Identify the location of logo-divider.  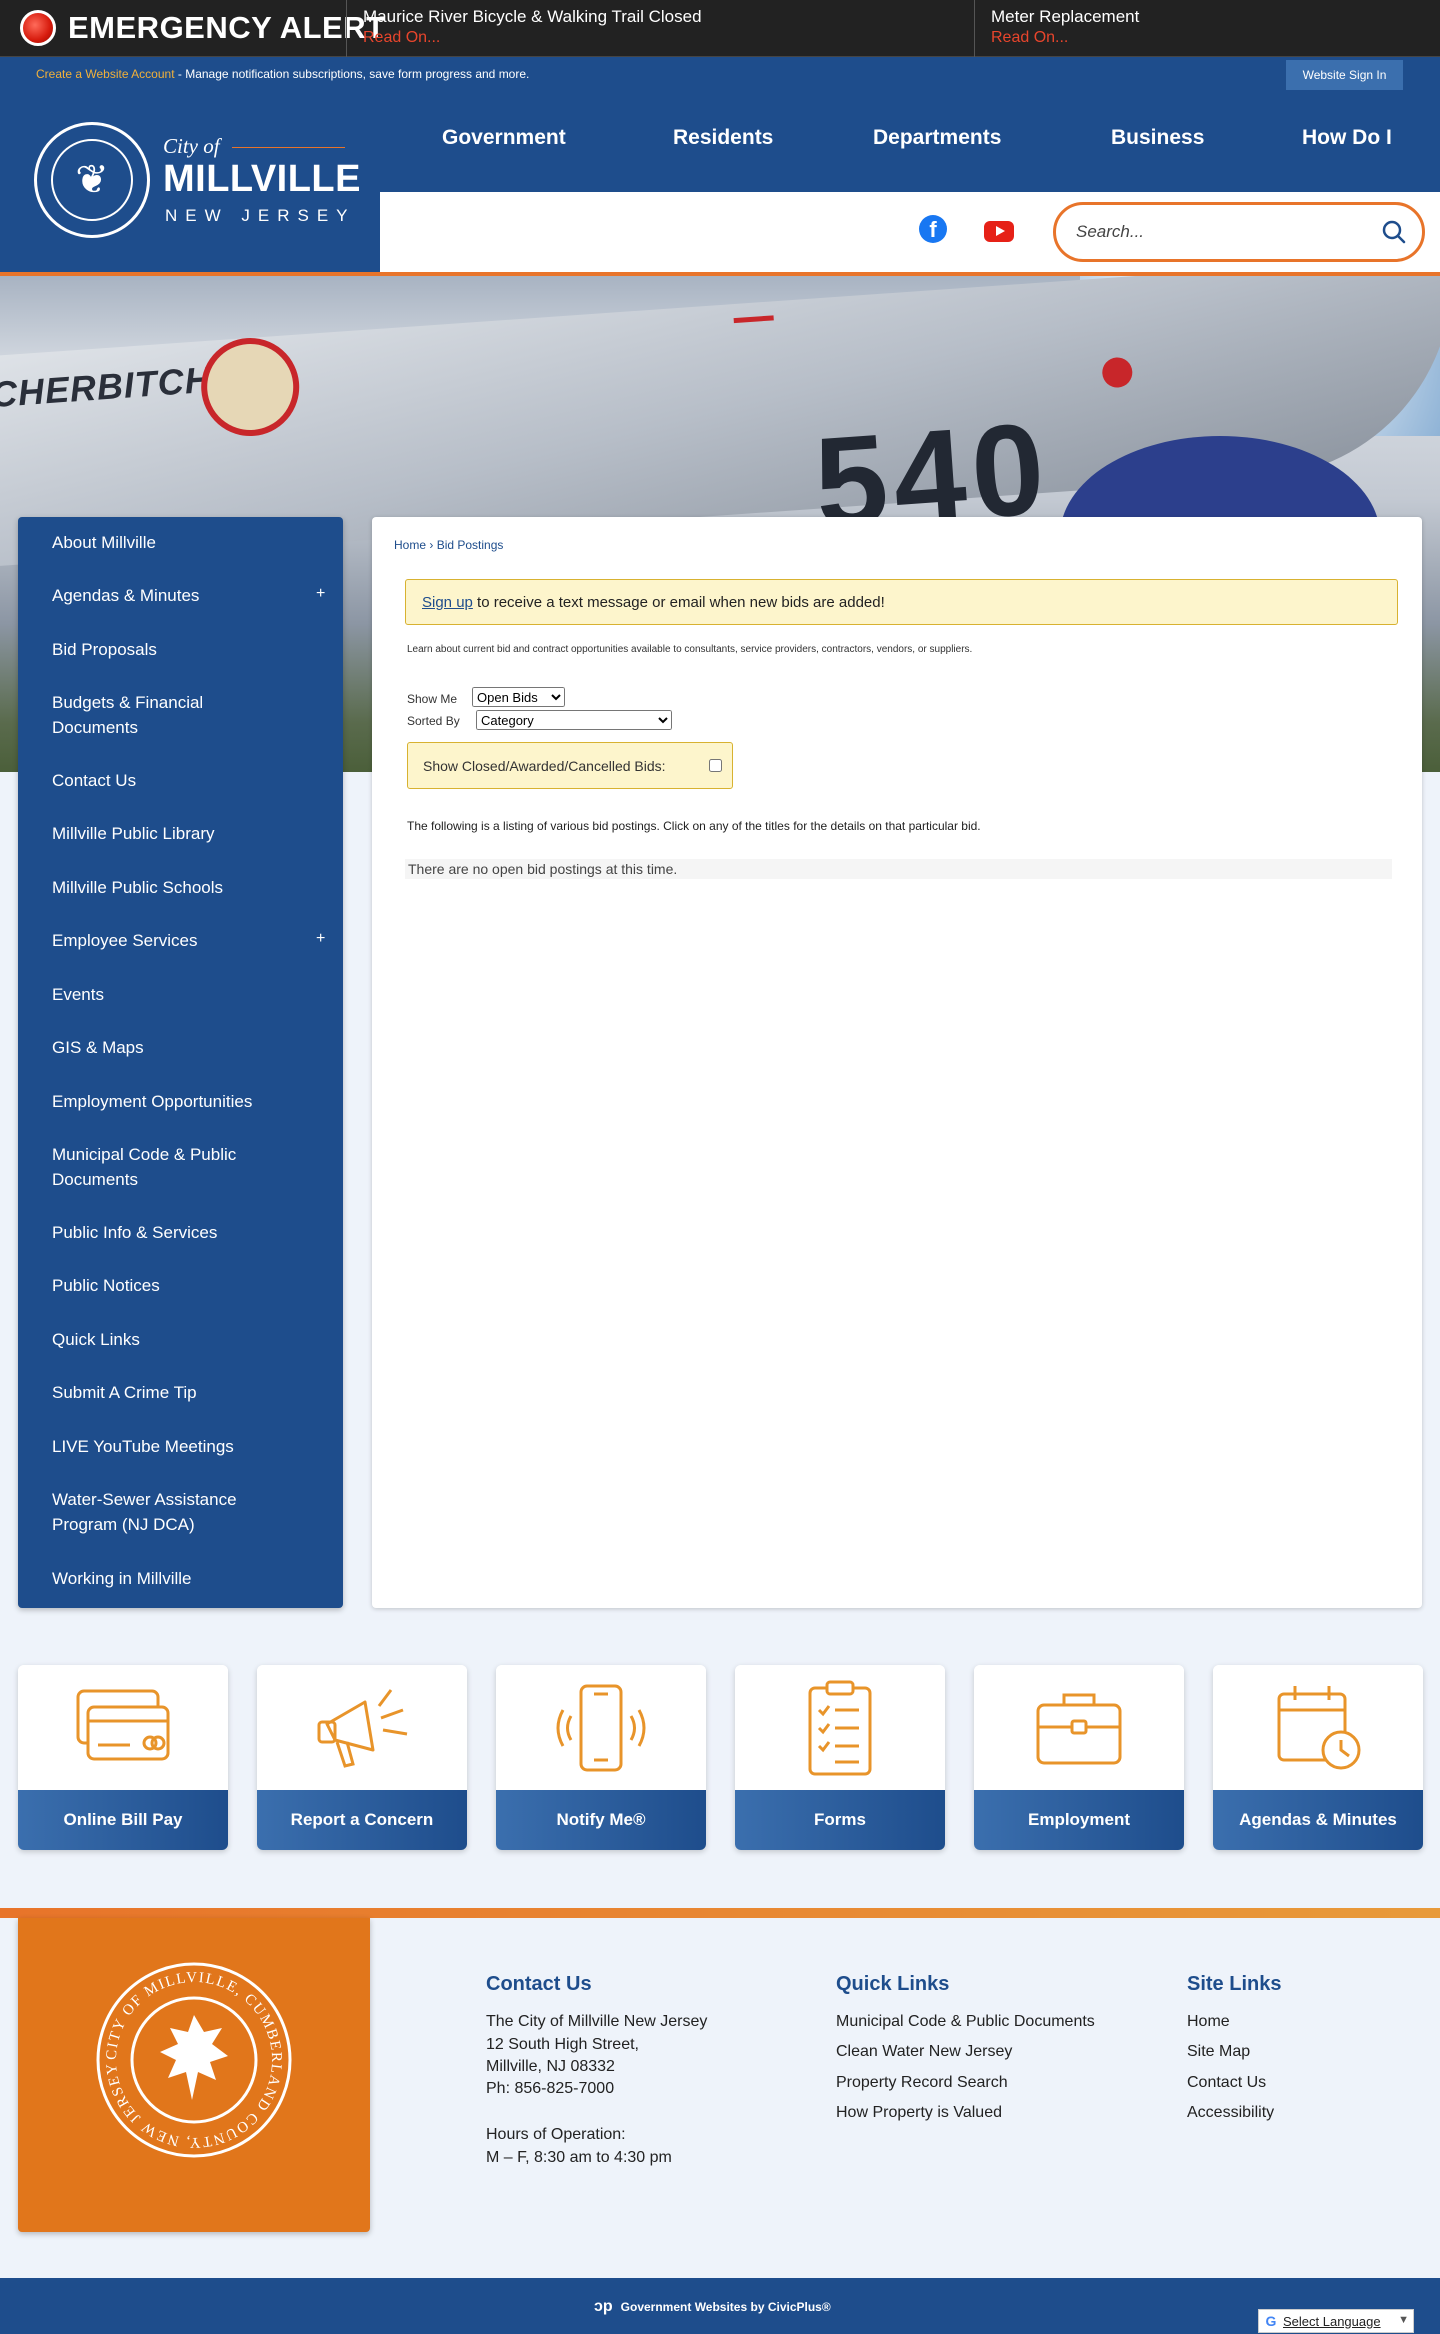
(288, 147).